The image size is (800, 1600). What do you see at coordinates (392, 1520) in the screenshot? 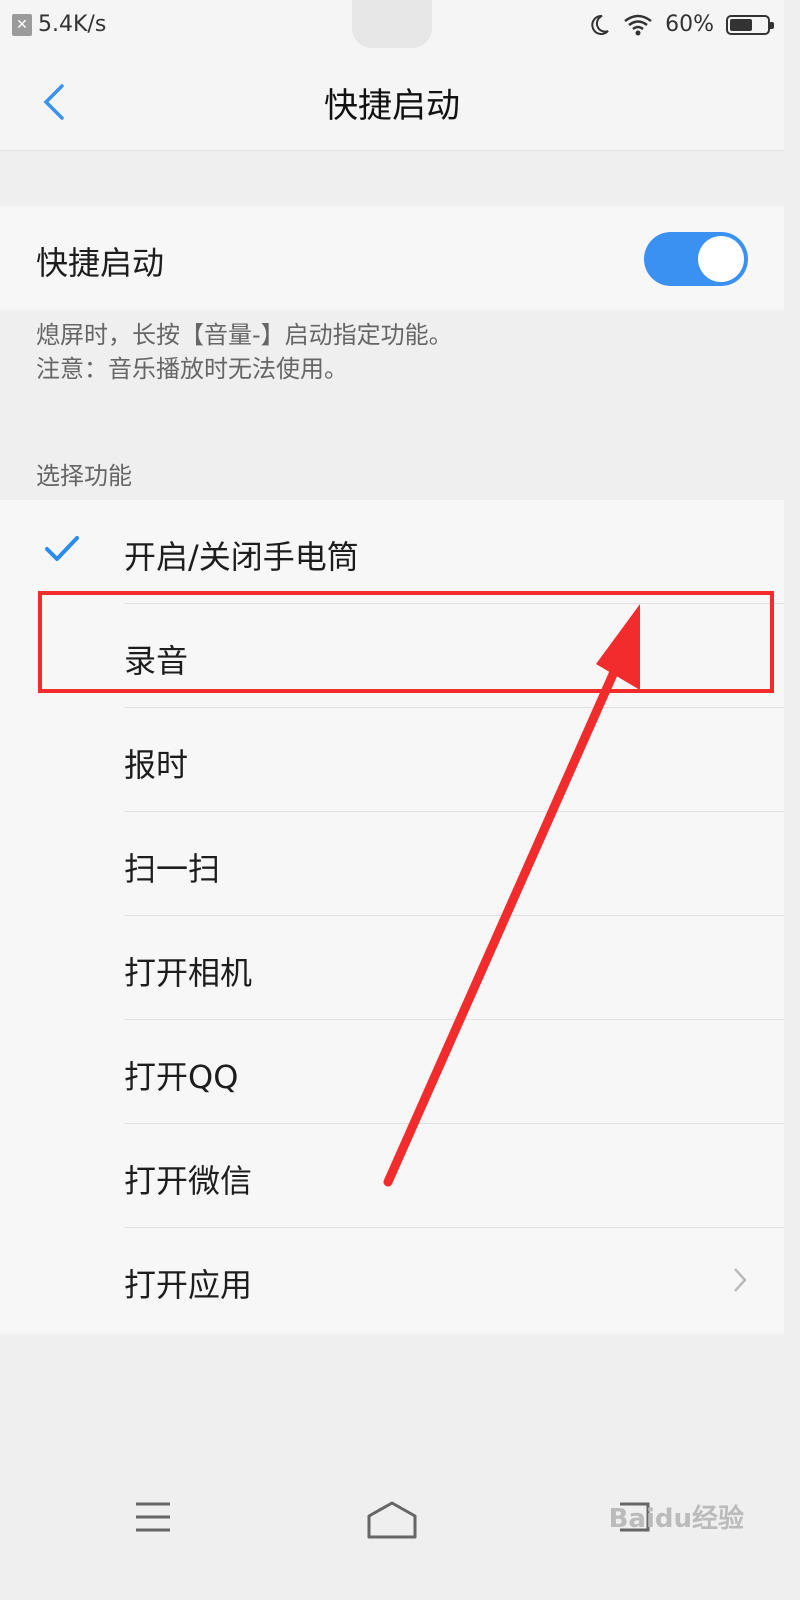
I see `home-icon` at bounding box center [392, 1520].